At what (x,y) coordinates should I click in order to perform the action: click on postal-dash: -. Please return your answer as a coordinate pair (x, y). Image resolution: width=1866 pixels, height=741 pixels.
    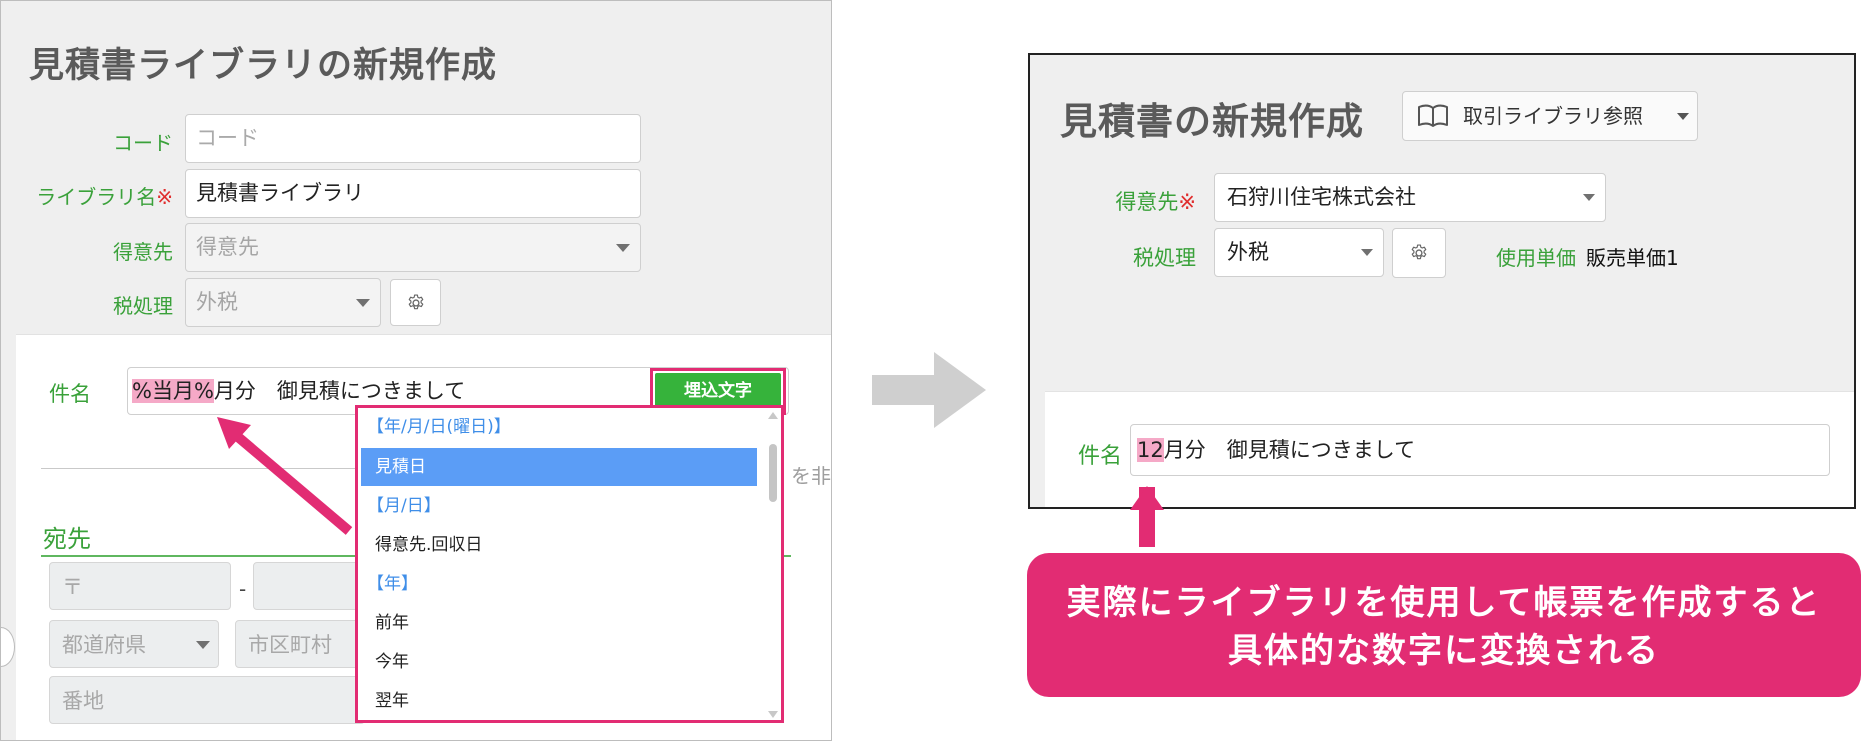
    Looking at the image, I should click on (243, 589).